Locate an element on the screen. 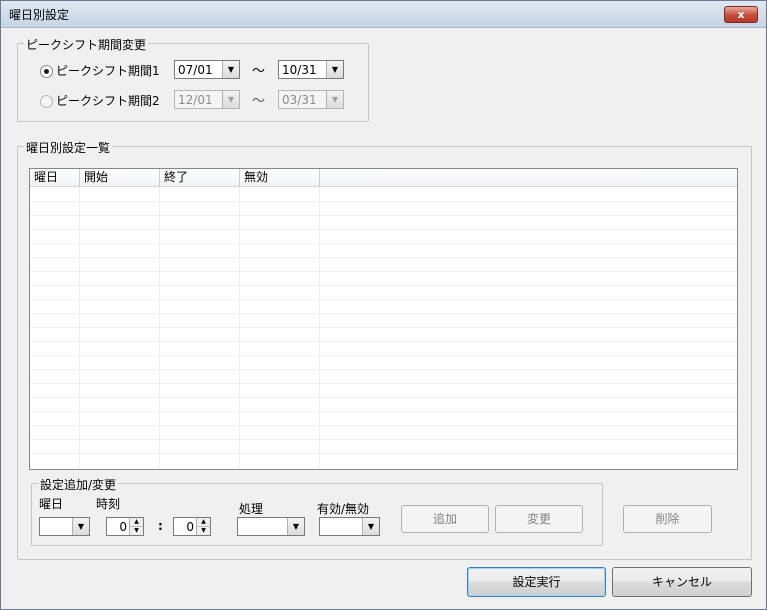 The image size is (767, 610). weekday-label: 曜日 is located at coordinates (51, 504).